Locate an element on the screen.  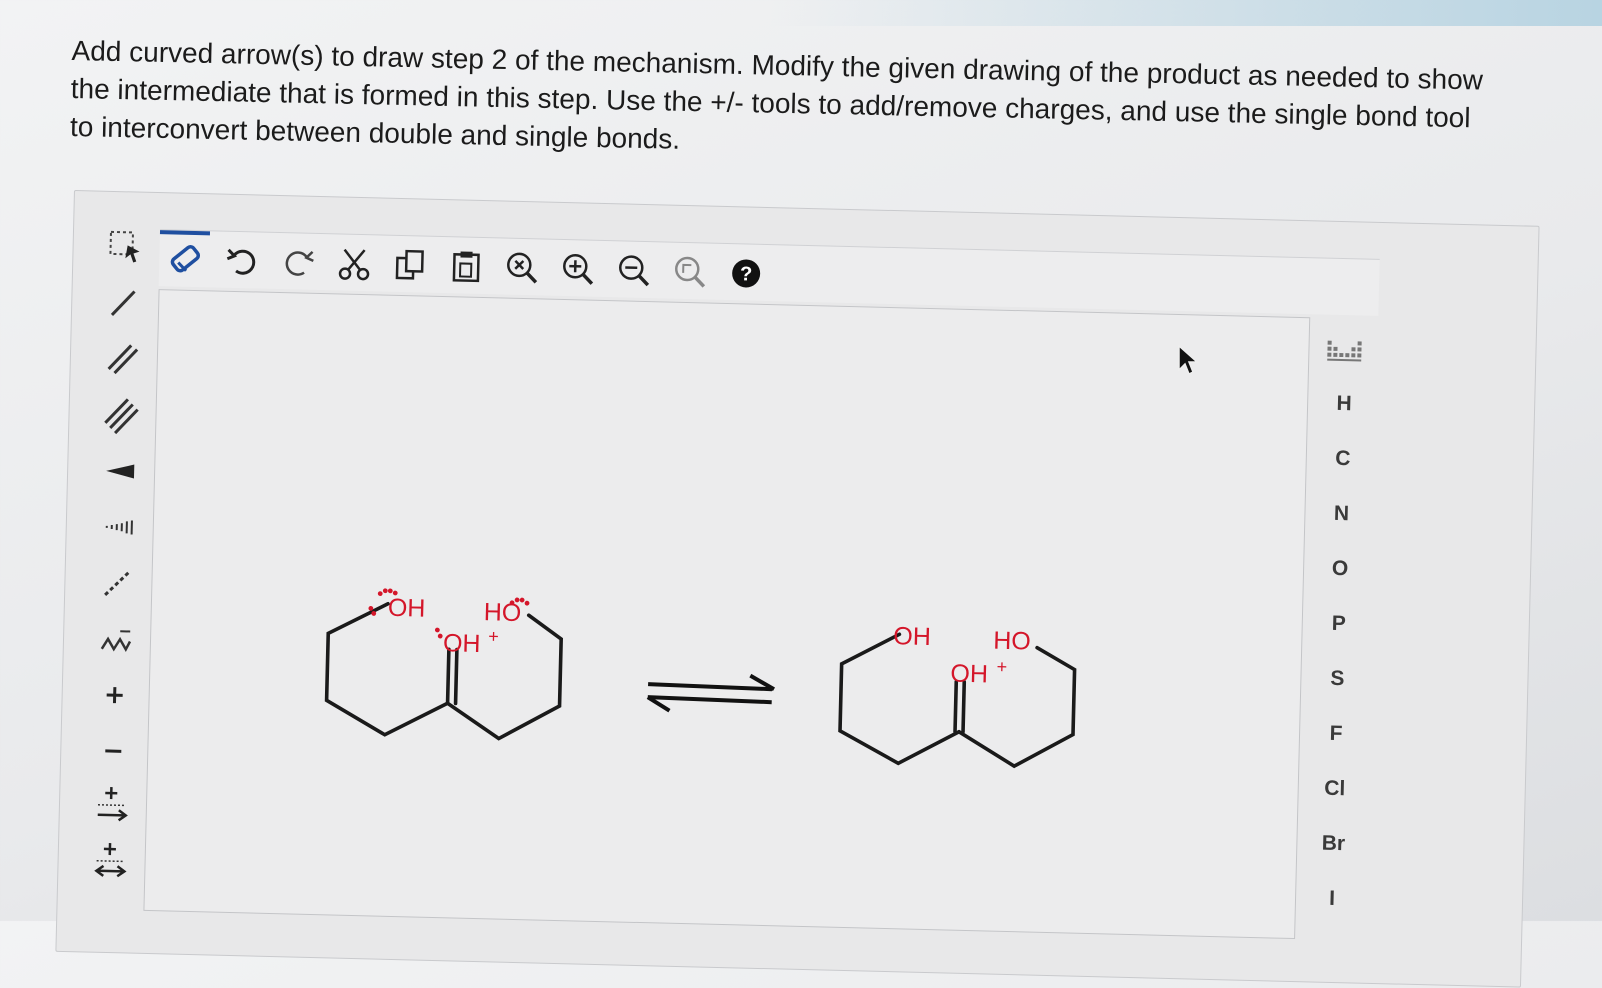
atom-s-button: S is located at coordinates (1337, 678).